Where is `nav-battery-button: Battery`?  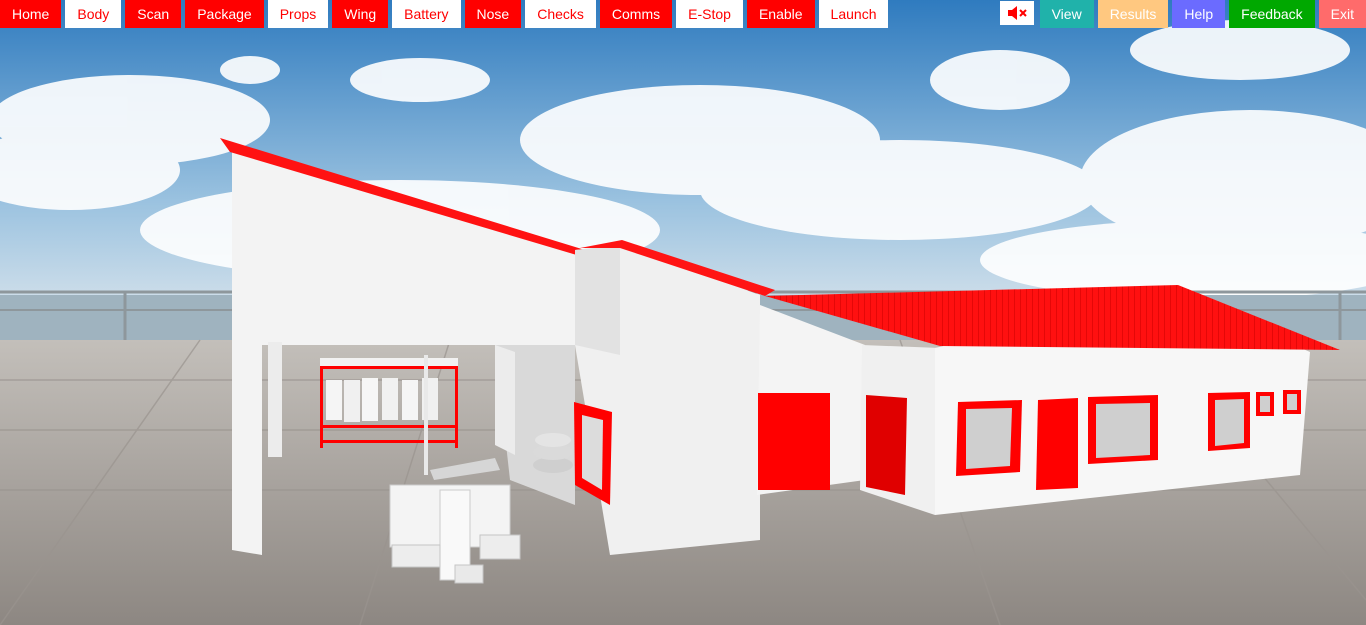
nav-battery-button: Battery is located at coordinates (426, 14).